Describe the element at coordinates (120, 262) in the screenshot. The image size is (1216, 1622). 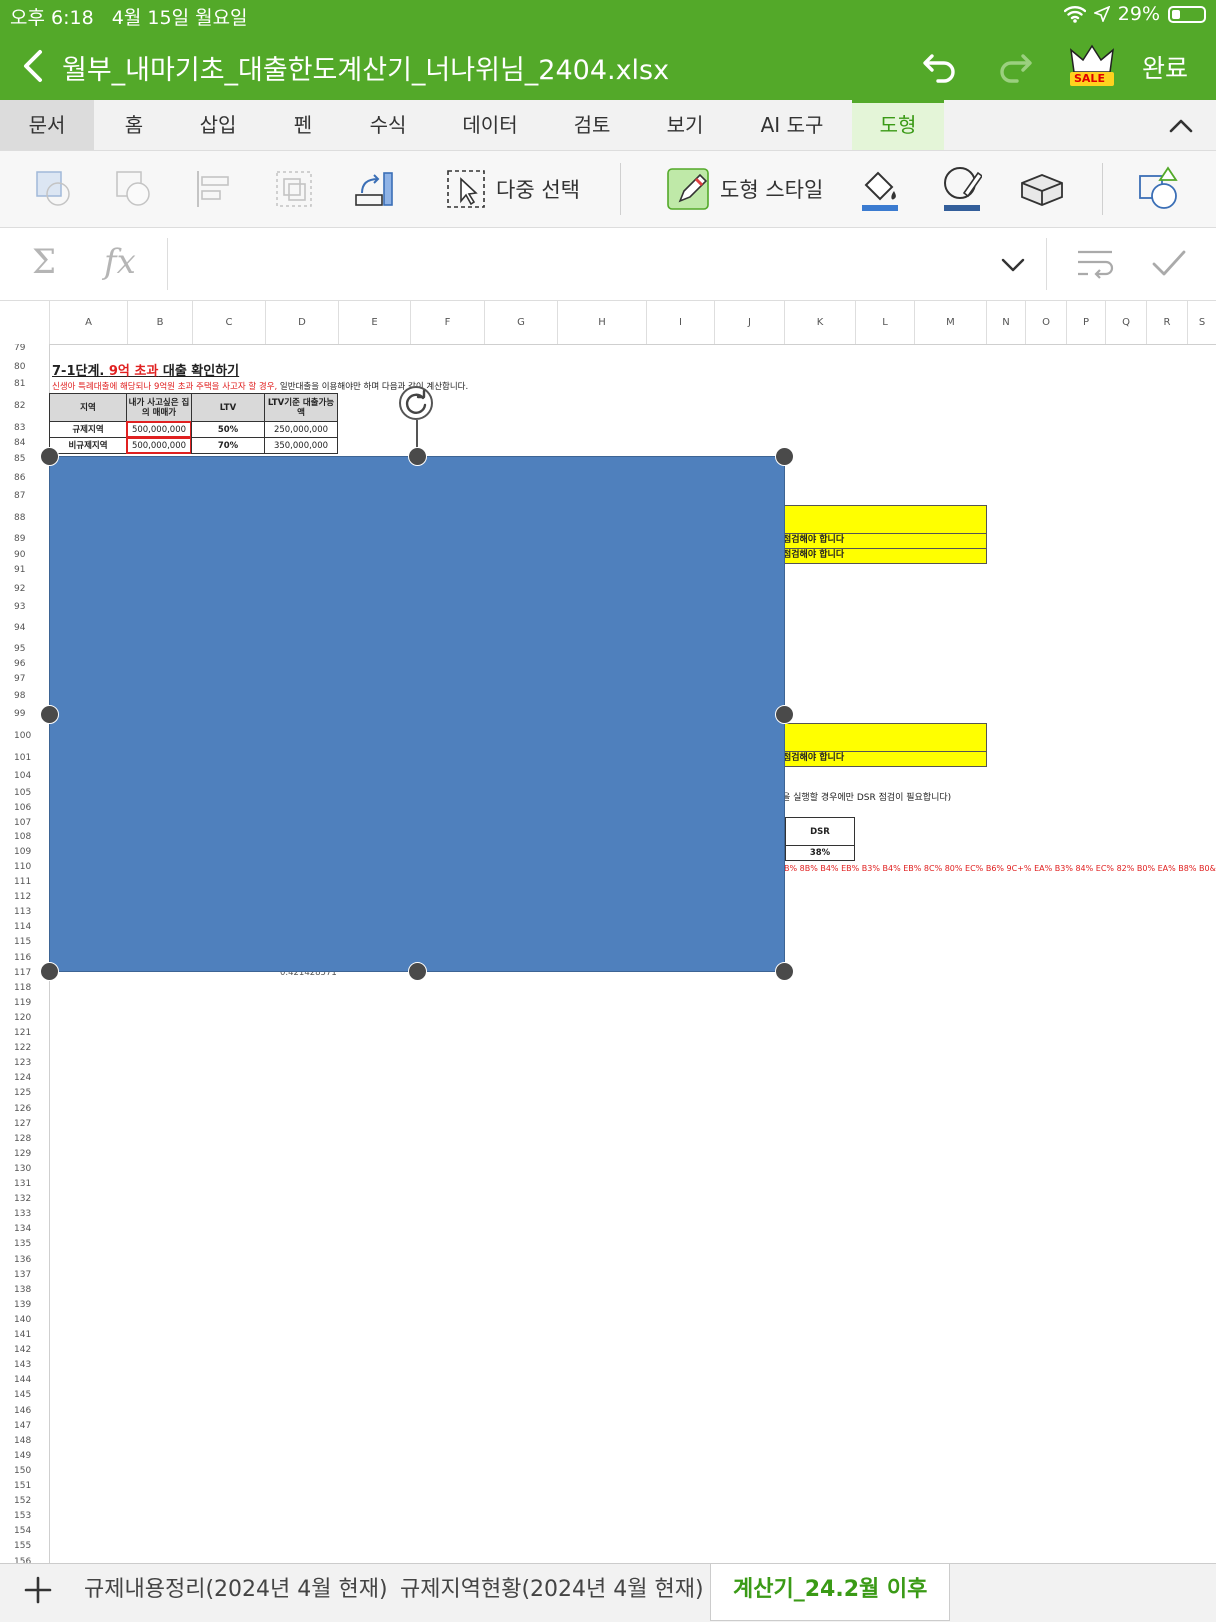
I see `function-icon: fx` at that location.